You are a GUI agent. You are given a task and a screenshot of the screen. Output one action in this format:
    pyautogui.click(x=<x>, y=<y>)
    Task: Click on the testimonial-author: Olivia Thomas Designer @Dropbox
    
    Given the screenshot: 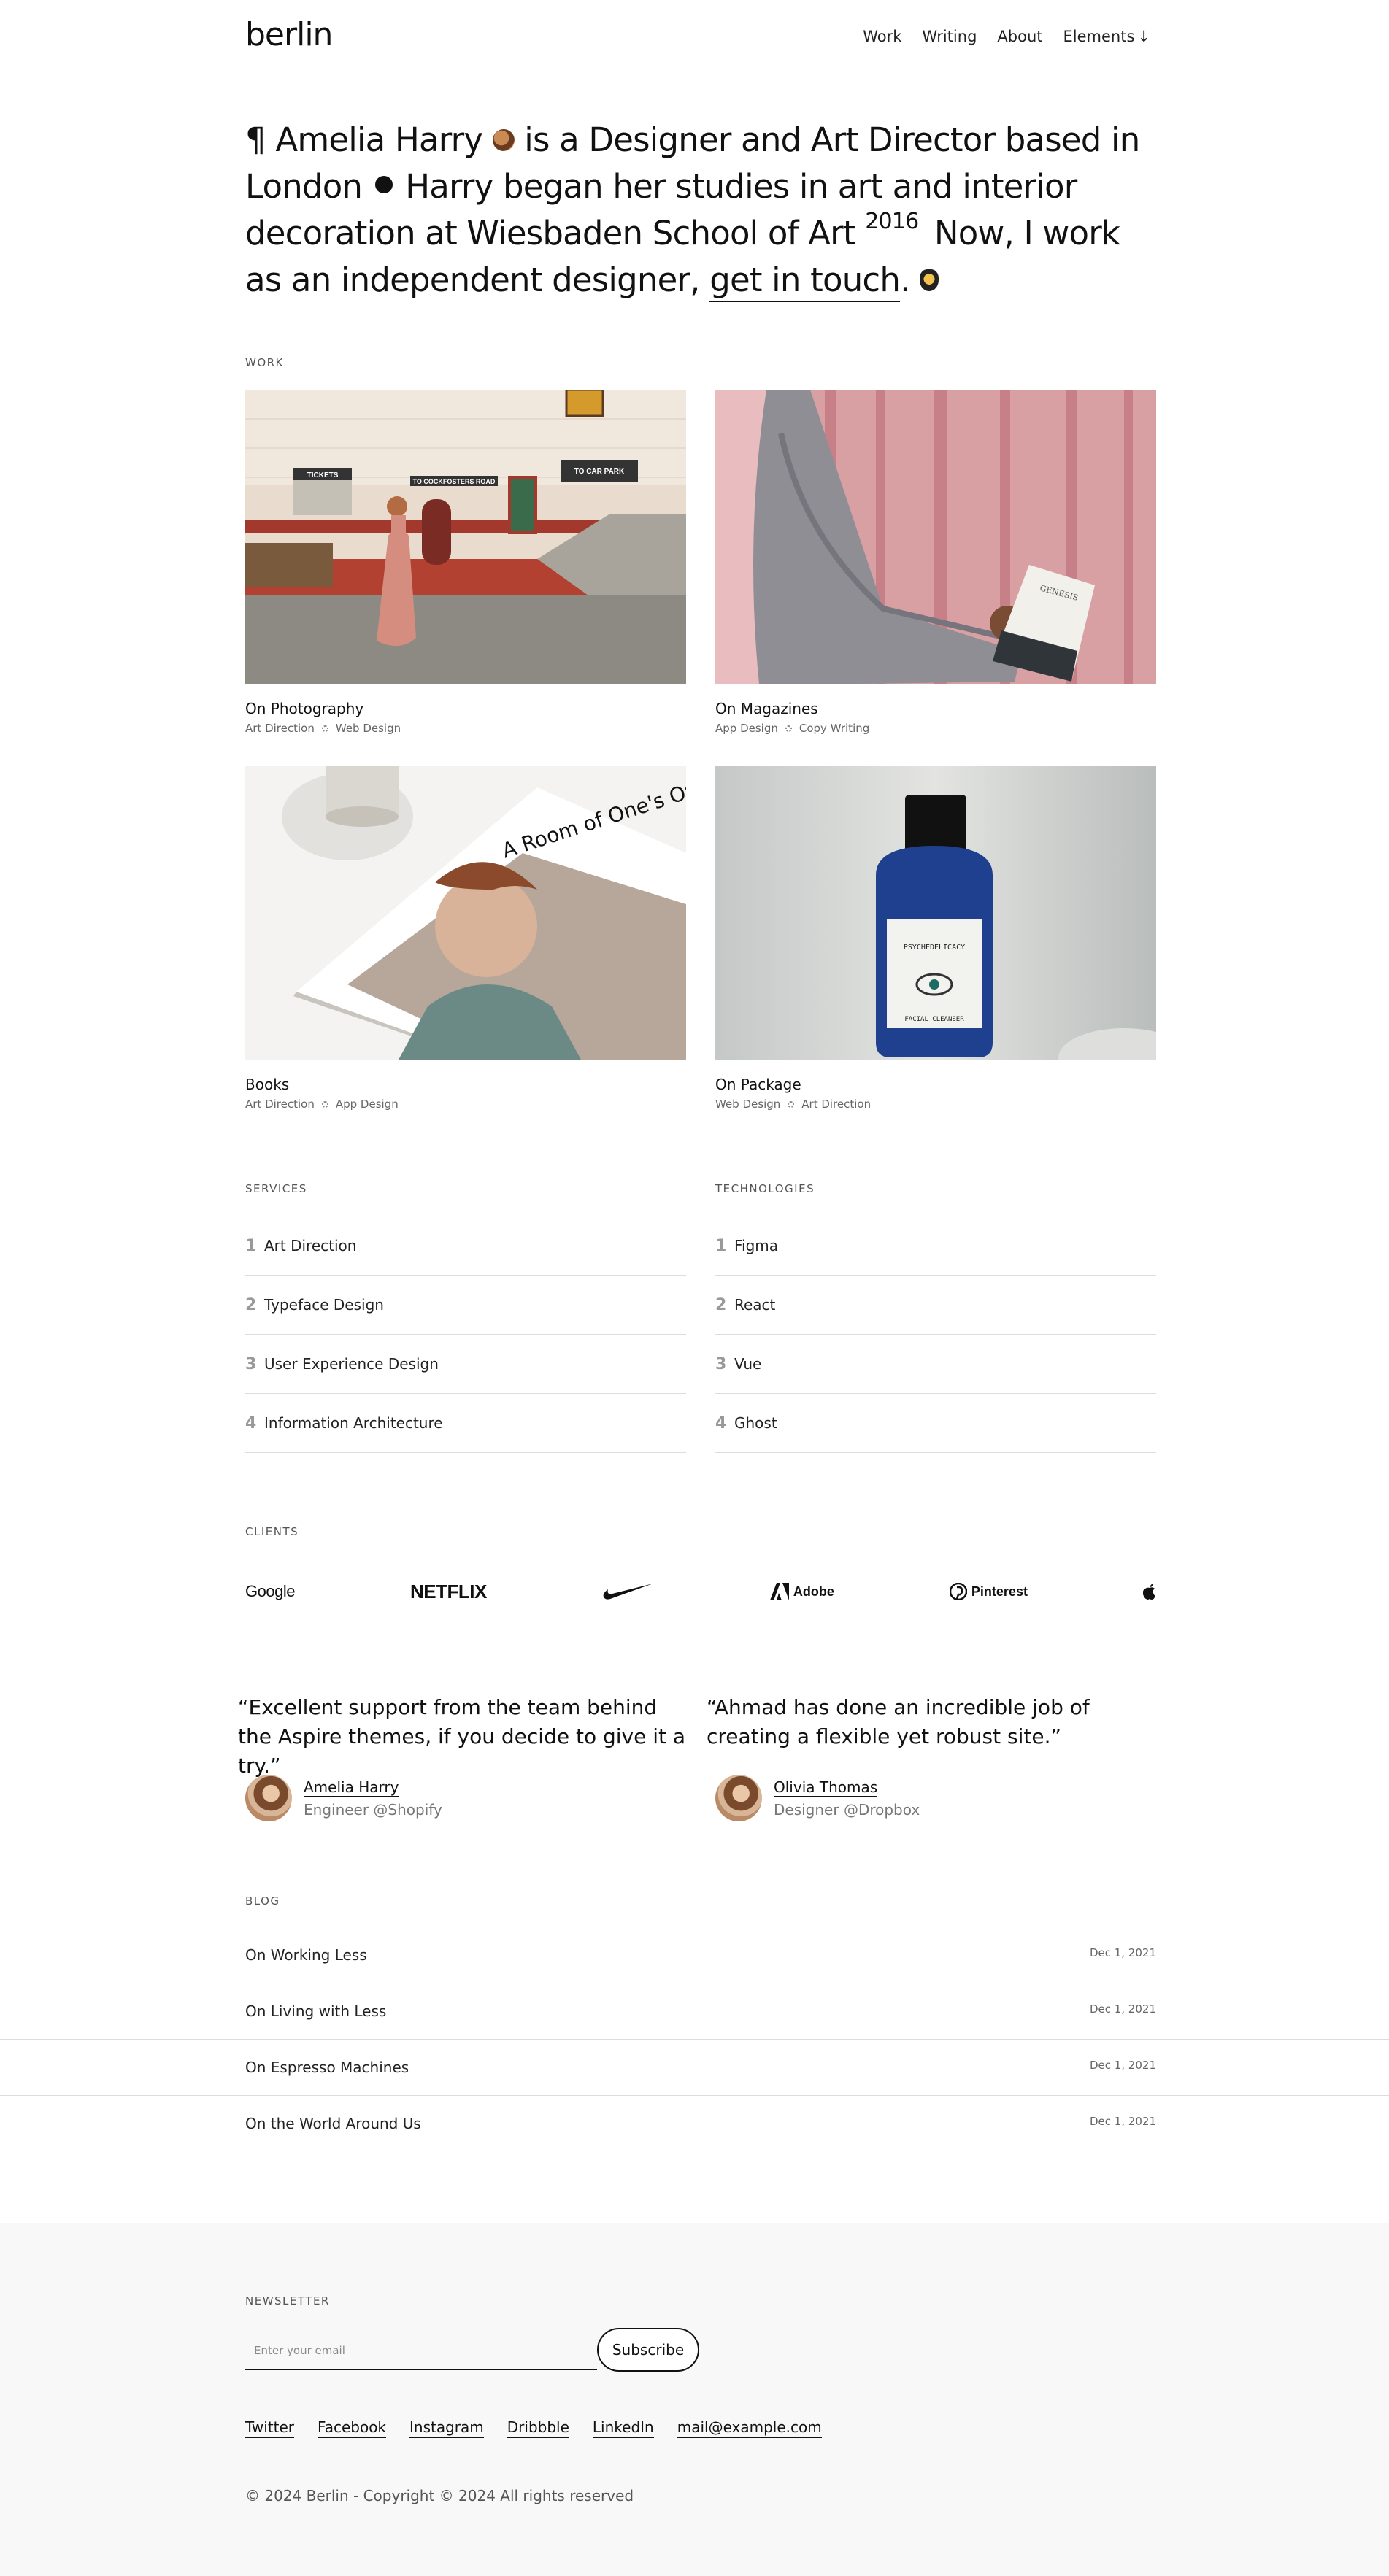 What is the action you would take?
    pyautogui.click(x=818, y=1798)
    